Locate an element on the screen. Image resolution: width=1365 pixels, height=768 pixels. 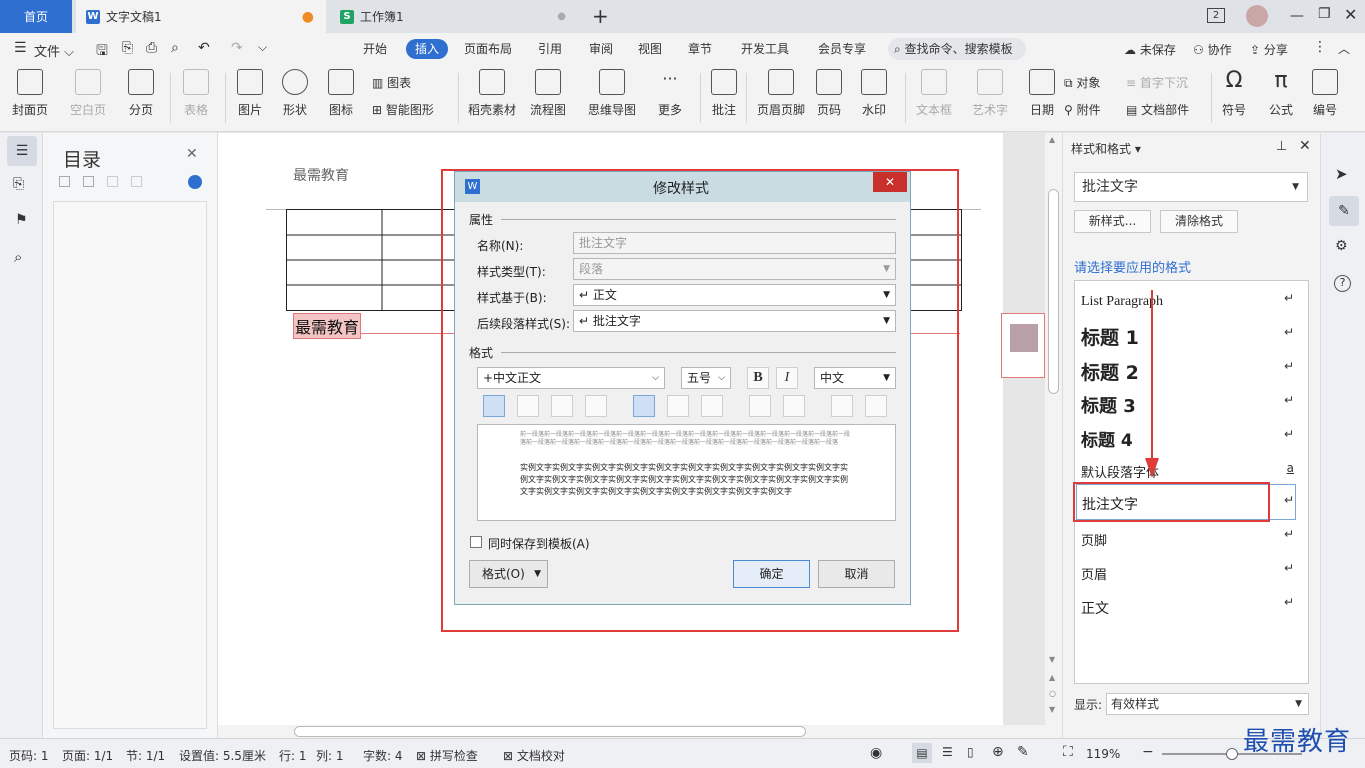
tab-document: W 文字文稿1 ● is located at coordinates (201, 16).